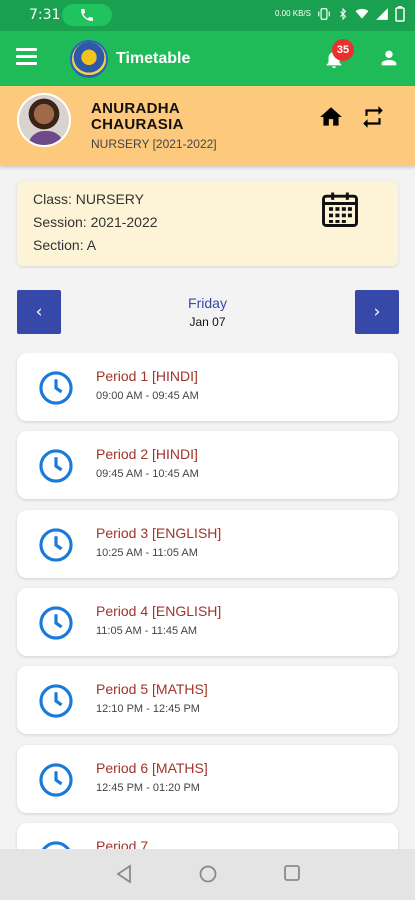 The height and width of the screenshot is (900, 415). What do you see at coordinates (152, 689) in the screenshot?
I see `period-title: Period 5 [MATHS]` at bounding box center [152, 689].